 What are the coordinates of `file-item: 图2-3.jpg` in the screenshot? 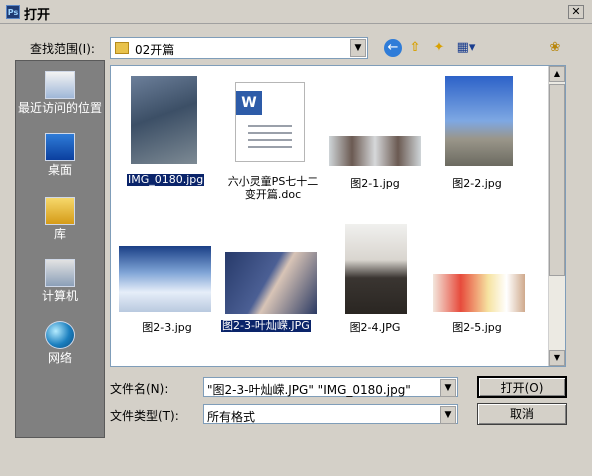 It's located at (167, 296).